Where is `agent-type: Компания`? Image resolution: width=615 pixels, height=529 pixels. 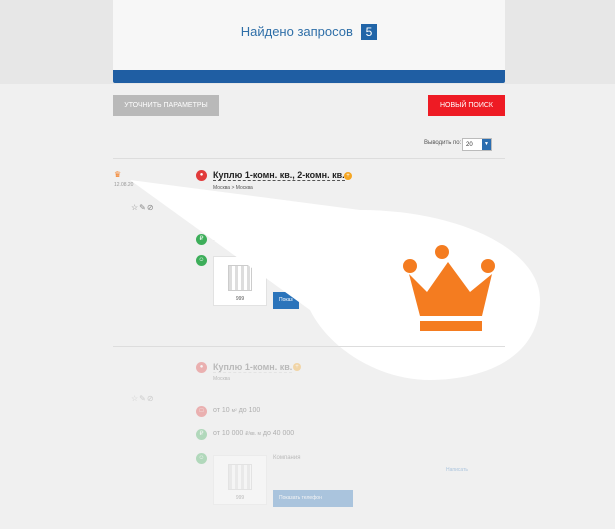
agent-type: Компания is located at coordinates (287, 458).